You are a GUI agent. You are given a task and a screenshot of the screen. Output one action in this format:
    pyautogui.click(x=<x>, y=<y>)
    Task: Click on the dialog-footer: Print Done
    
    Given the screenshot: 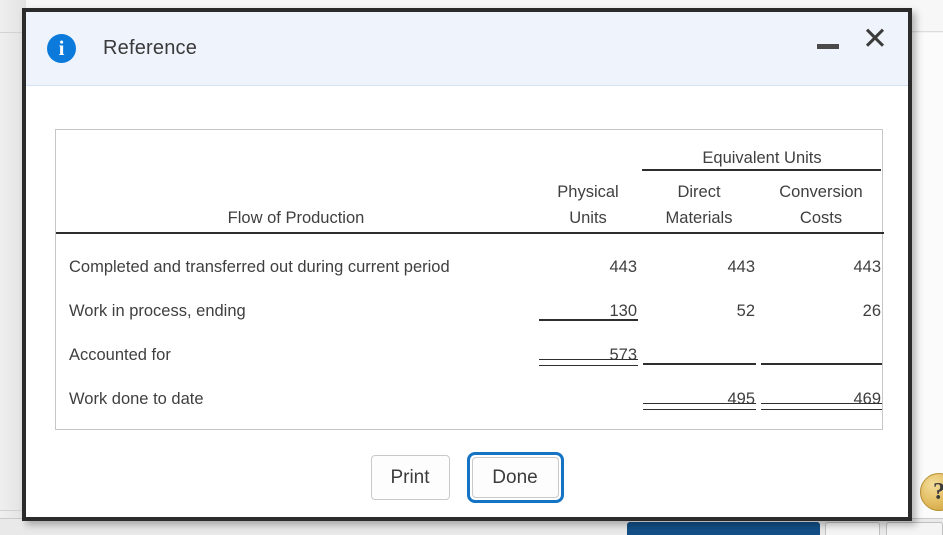 What is the action you would take?
    pyautogui.click(x=467, y=477)
    